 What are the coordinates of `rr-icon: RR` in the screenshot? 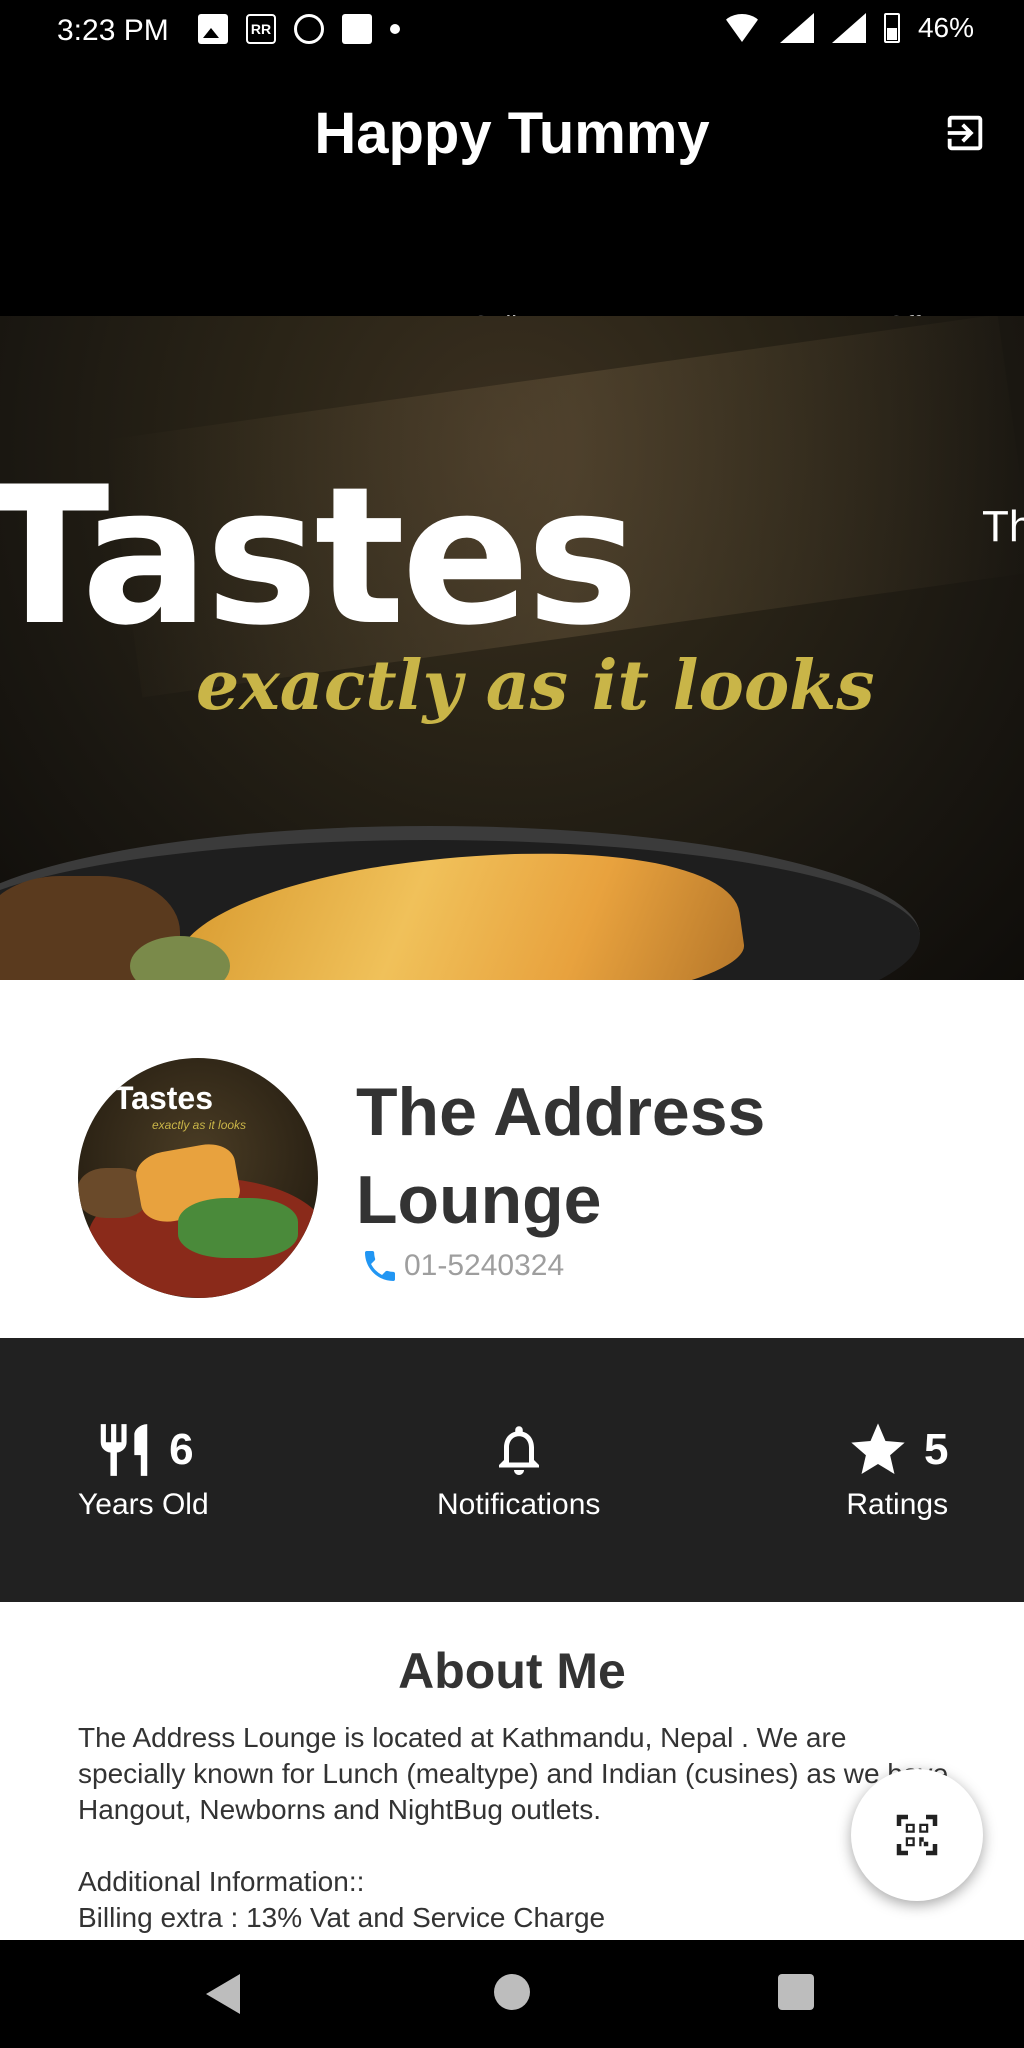 It's located at (261, 29).